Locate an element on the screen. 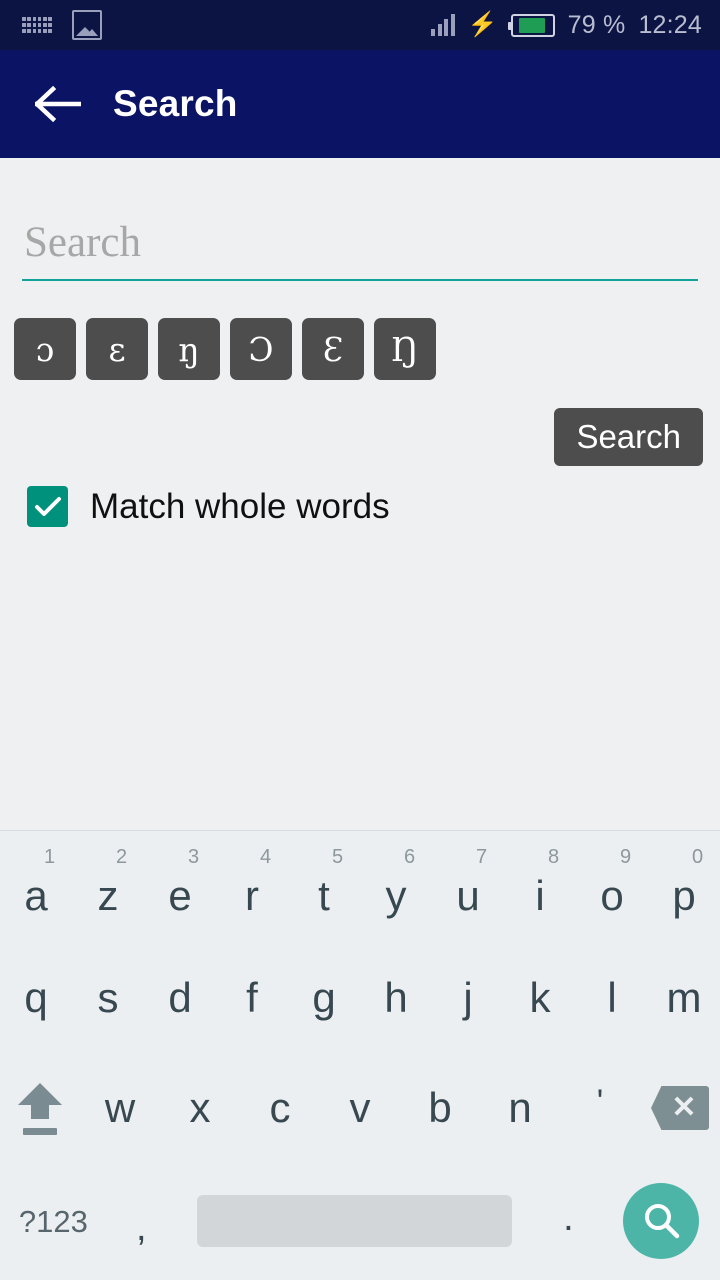 This screenshot has width=720, height=1280. key-u: 7u is located at coordinates (468, 887).